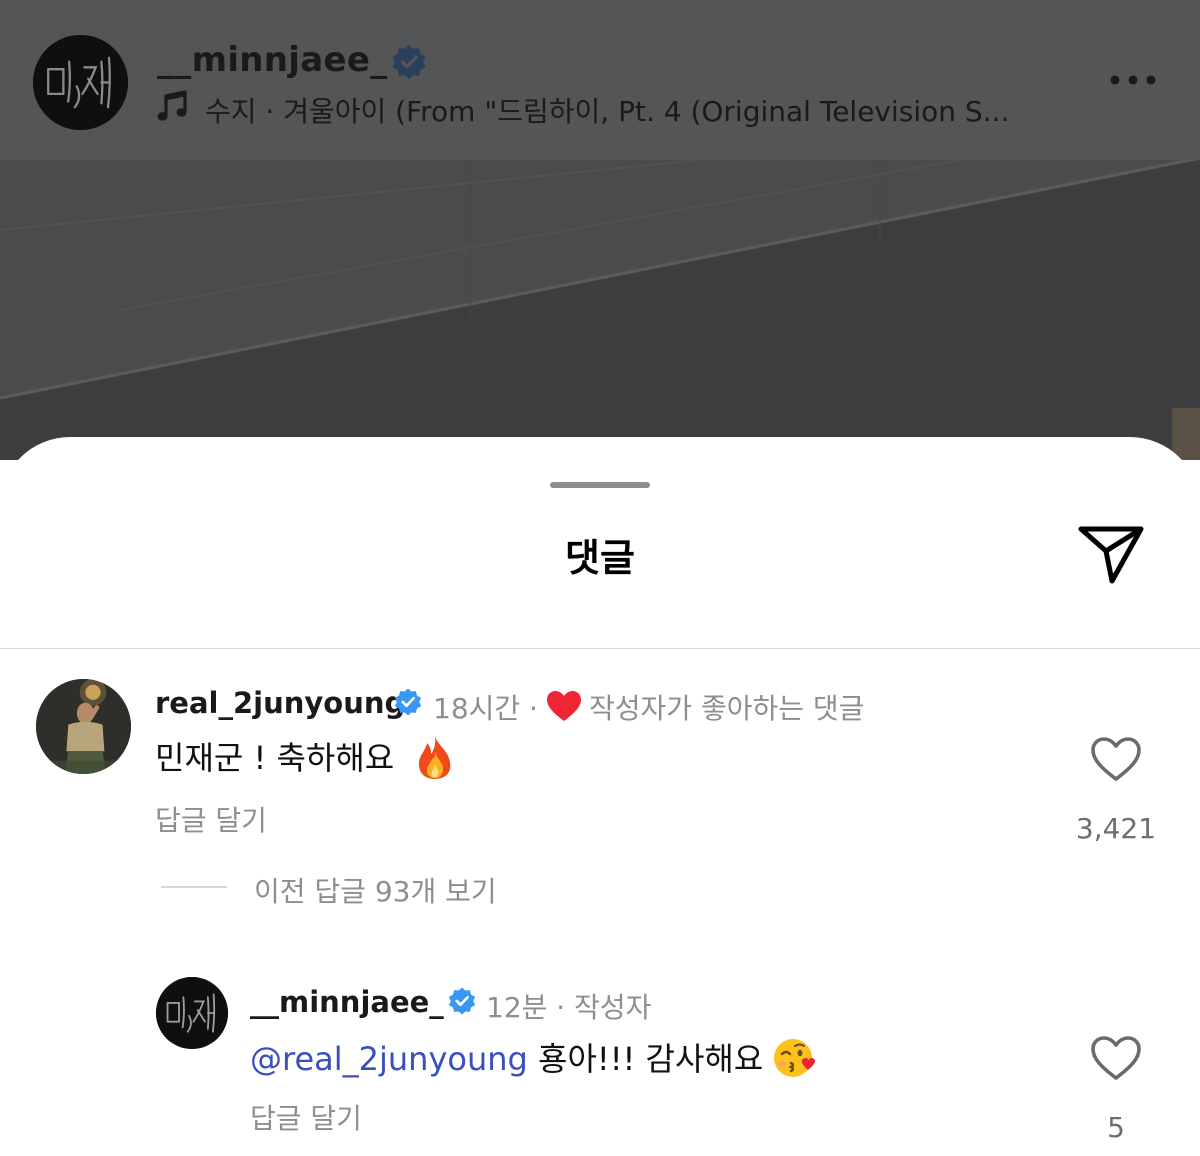 The width and height of the screenshot is (1200, 1156). I want to click on reply-meta: 12분 · 작성자, so click(568, 1006).